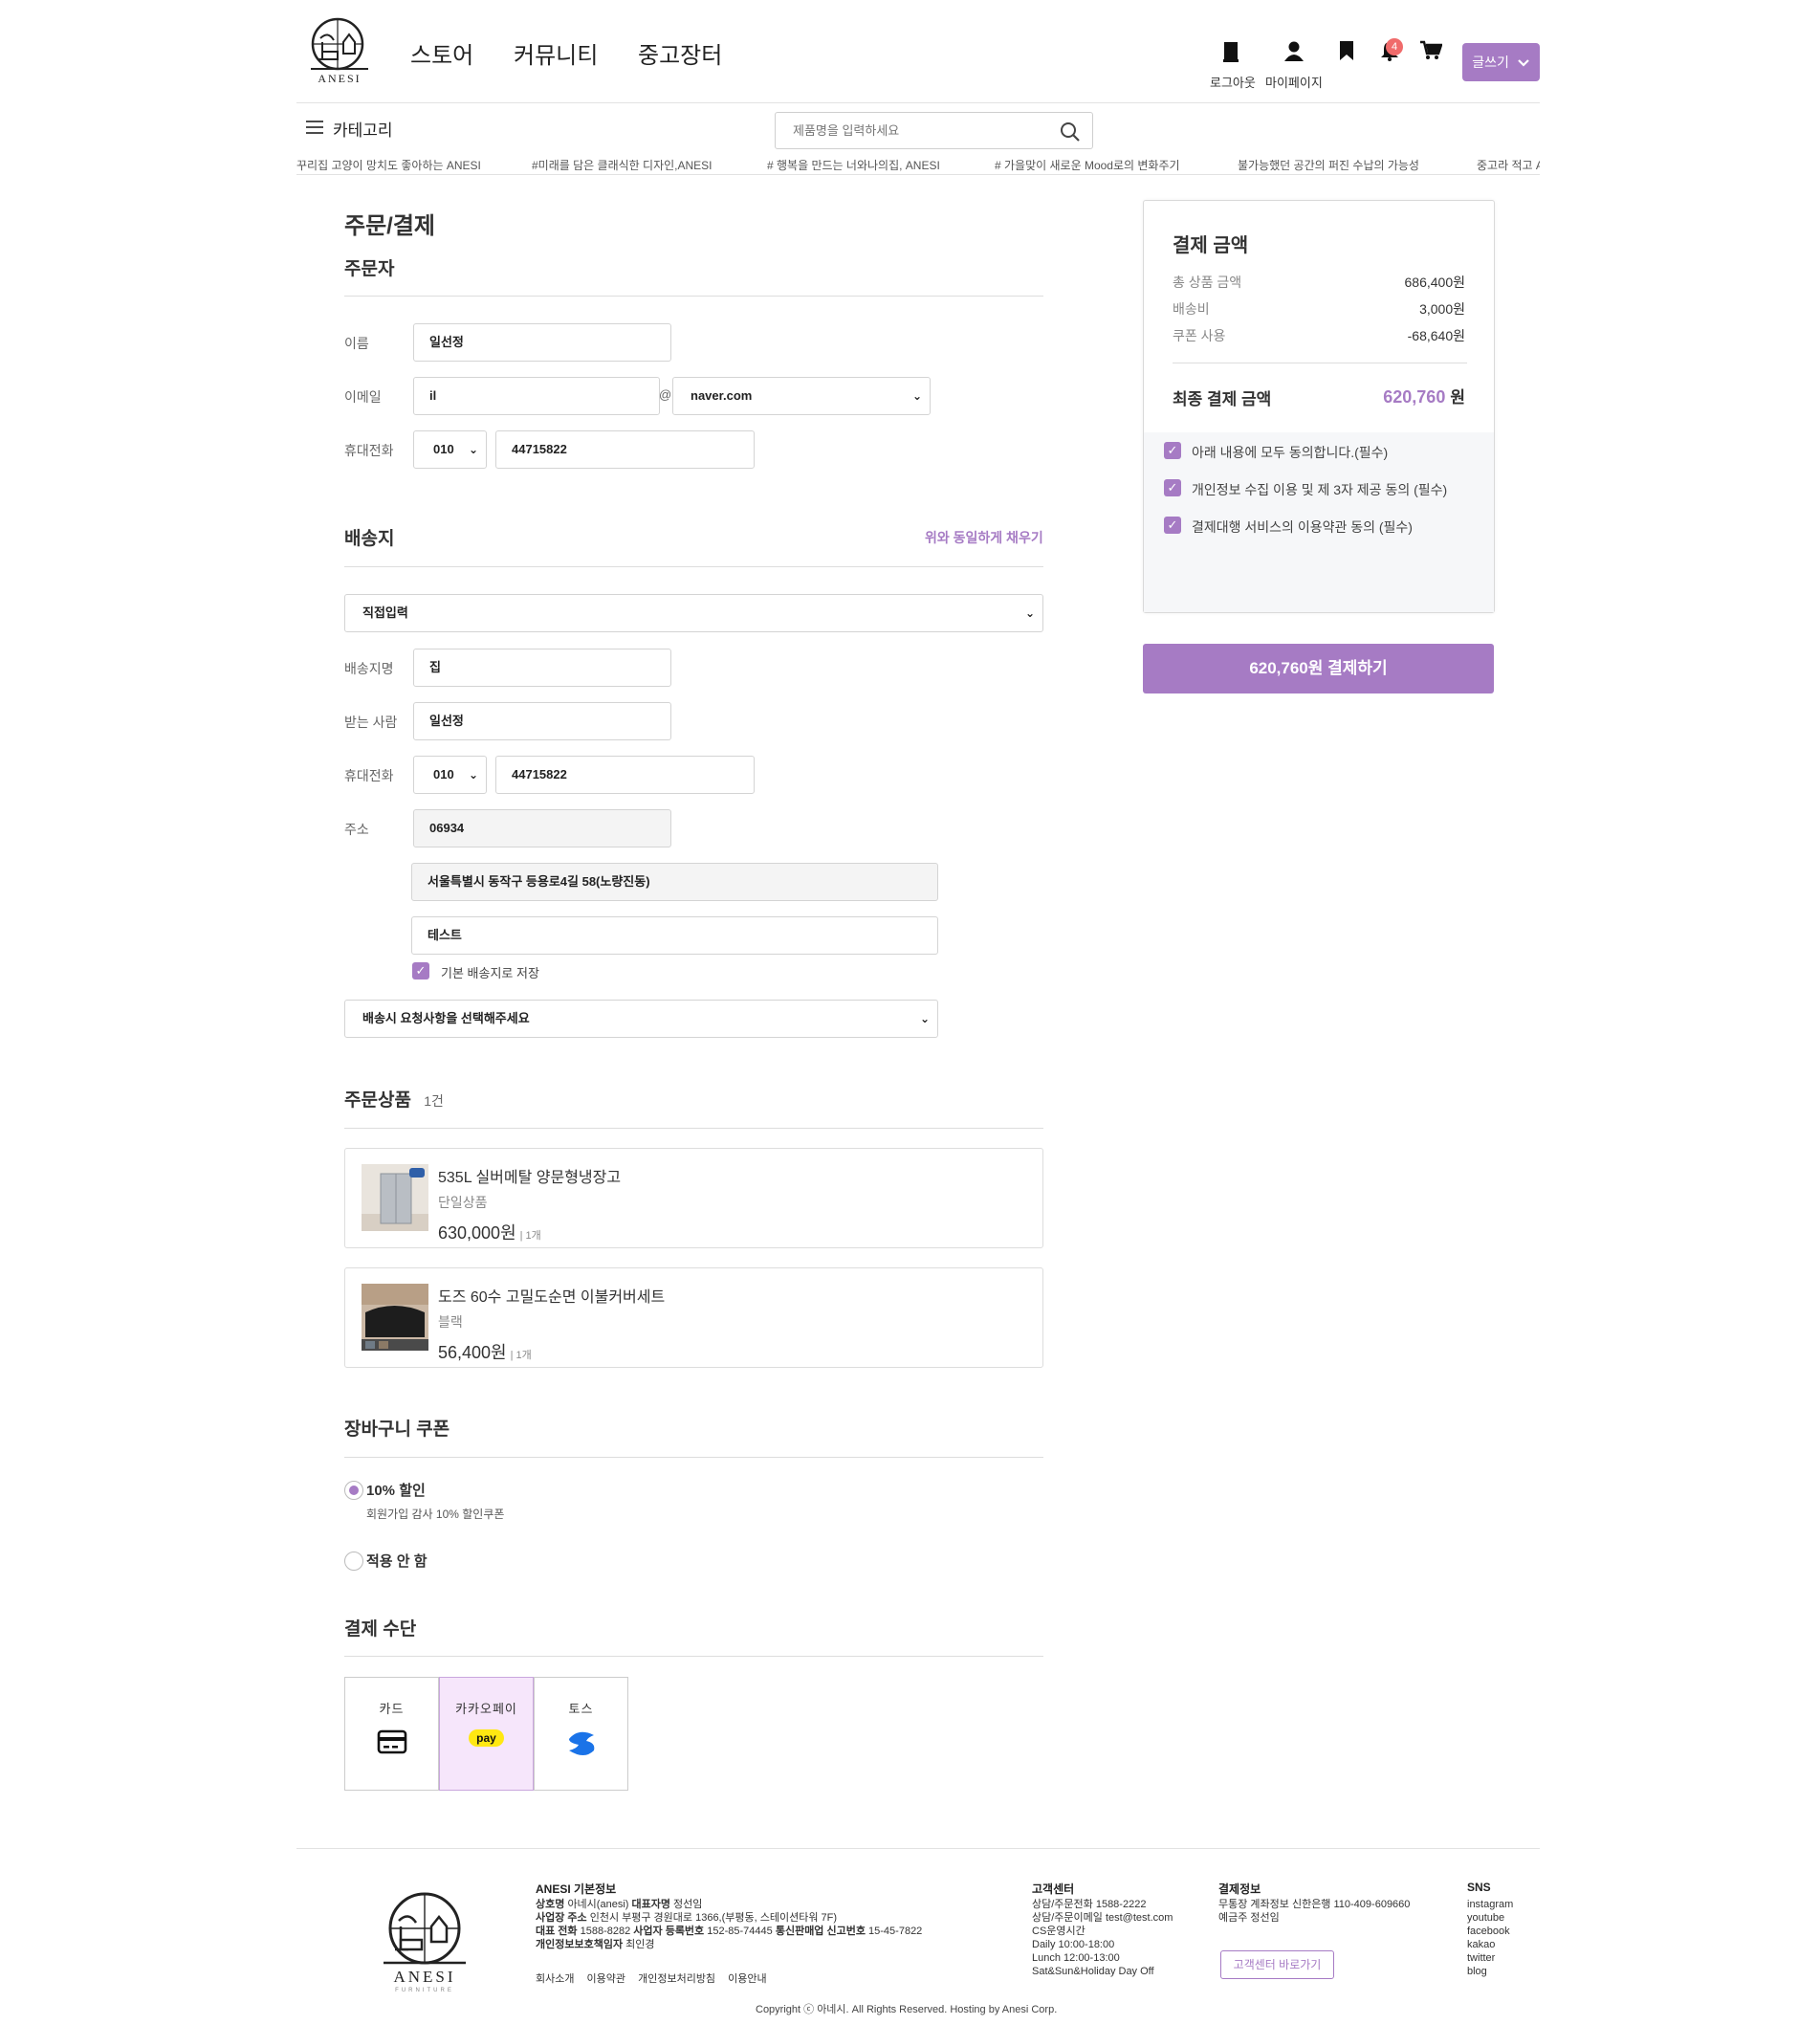 The image size is (1820, 2025). Describe the element at coordinates (1302, 527) in the screenshot. I see `agree-label: 결제대행 서비스의 이용약관 동의 (필수)` at that location.